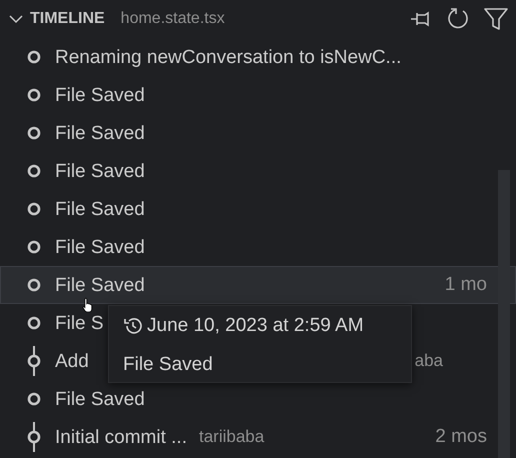 The width and height of the screenshot is (516, 458). I want to click on filter-icon, so click(496, 19).